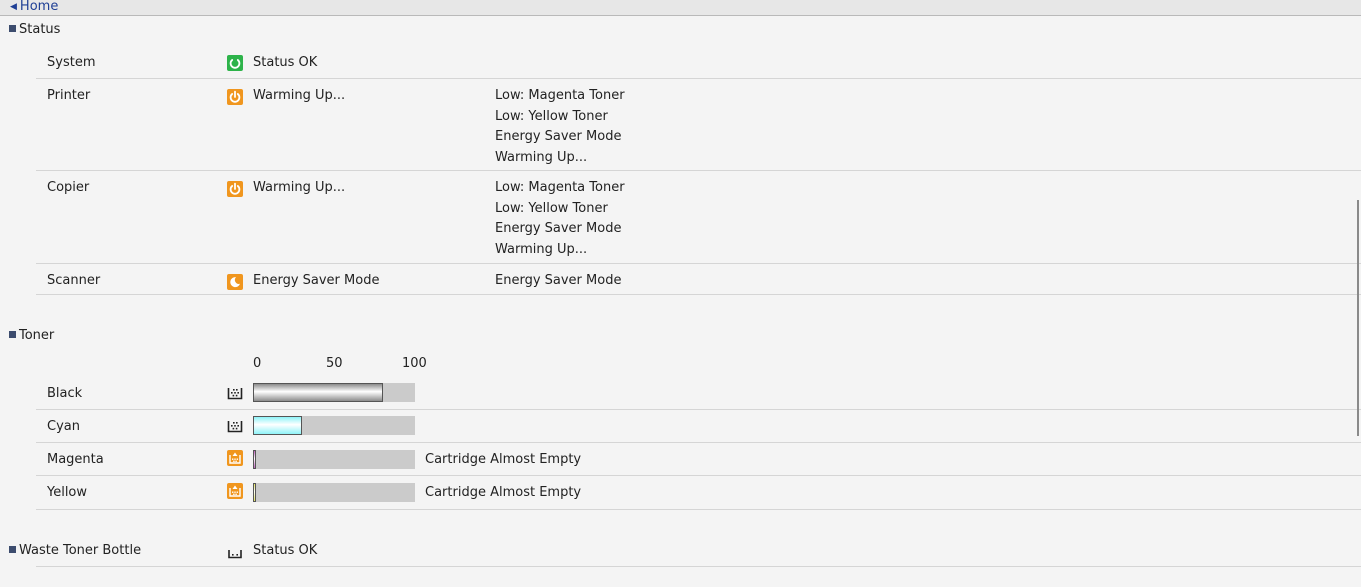 The image size is (1361, 587). What do you see at coordinates (68, 187) in the screenshot?
I see `row-label: Copier` at bounding box center [68, 187].